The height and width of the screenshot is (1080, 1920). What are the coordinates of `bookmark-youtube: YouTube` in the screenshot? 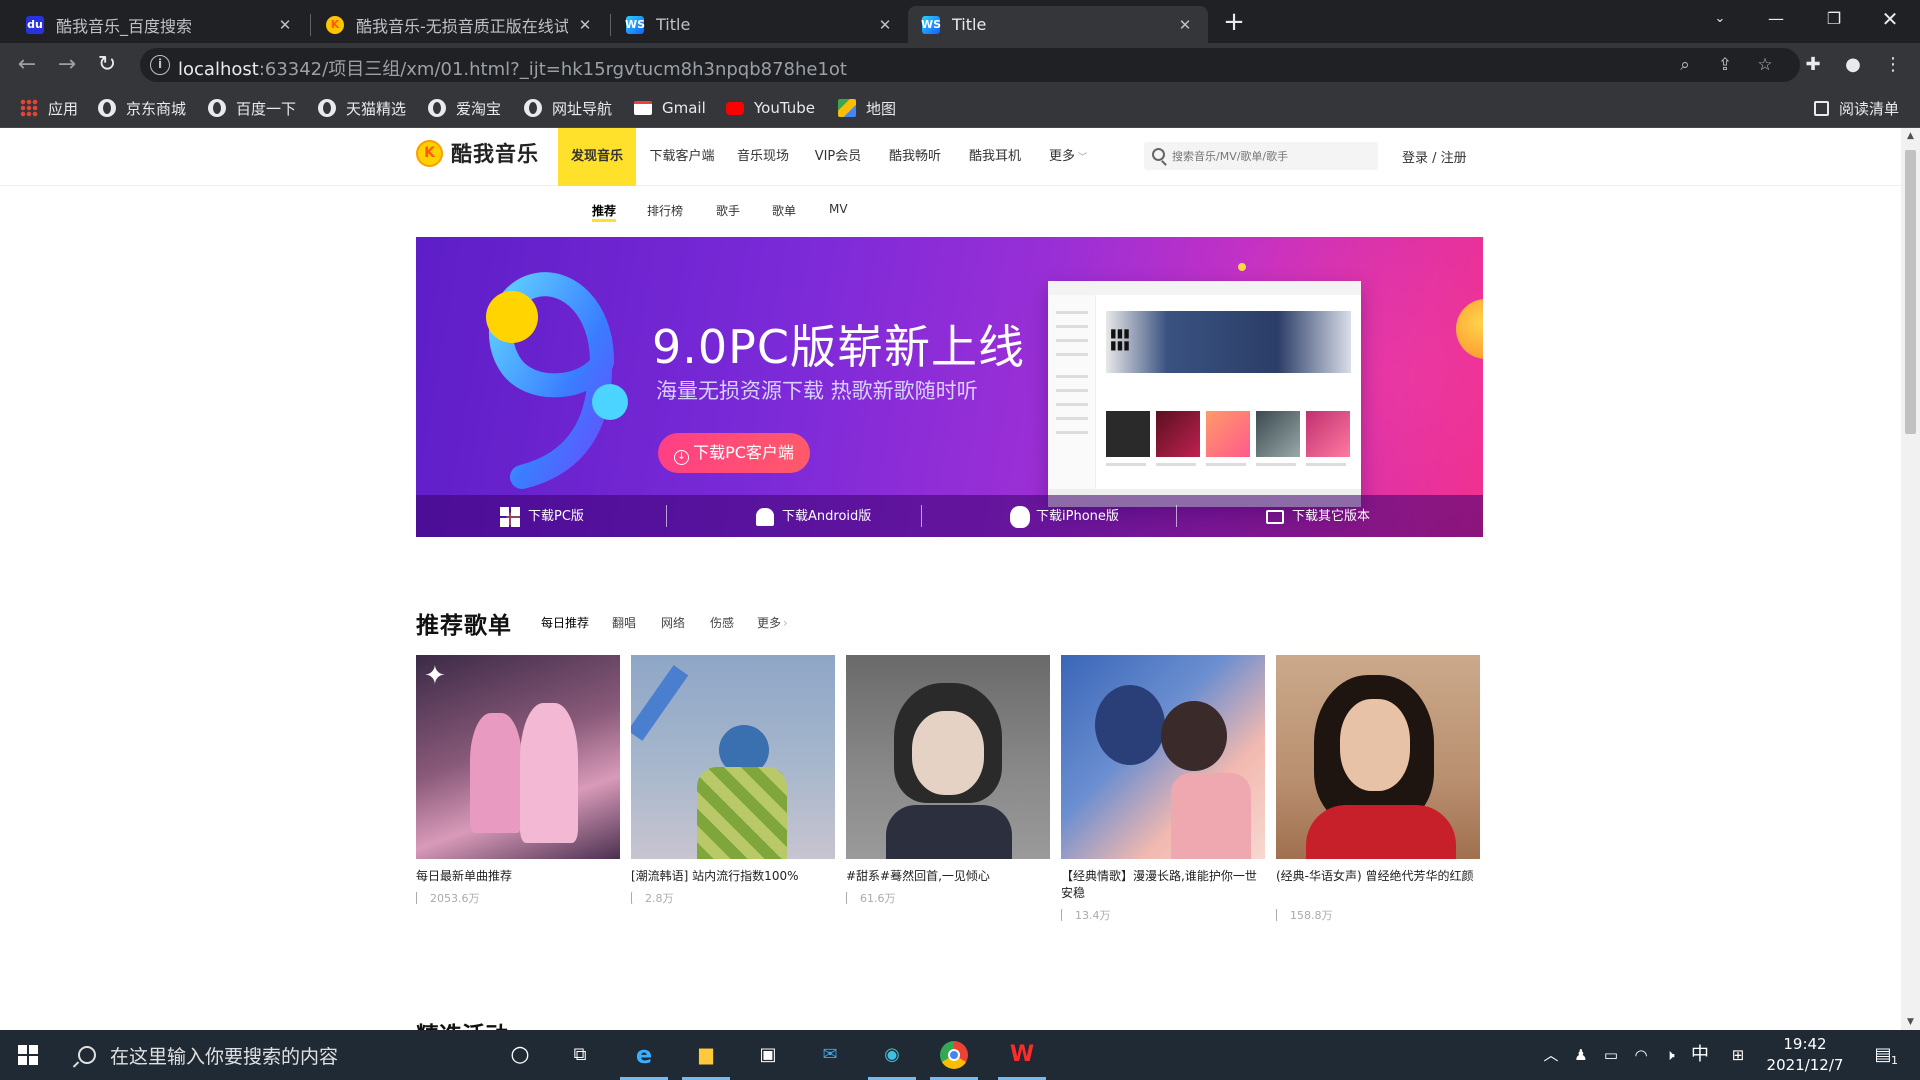 It's located at (770, 108).